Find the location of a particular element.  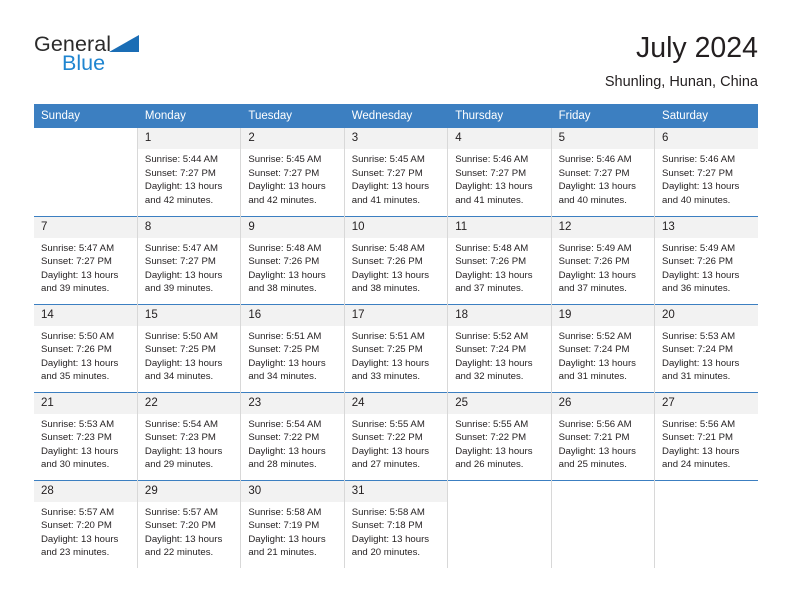

weekday-header-tuesday: Tuesday is located at coordinates (292, 116).